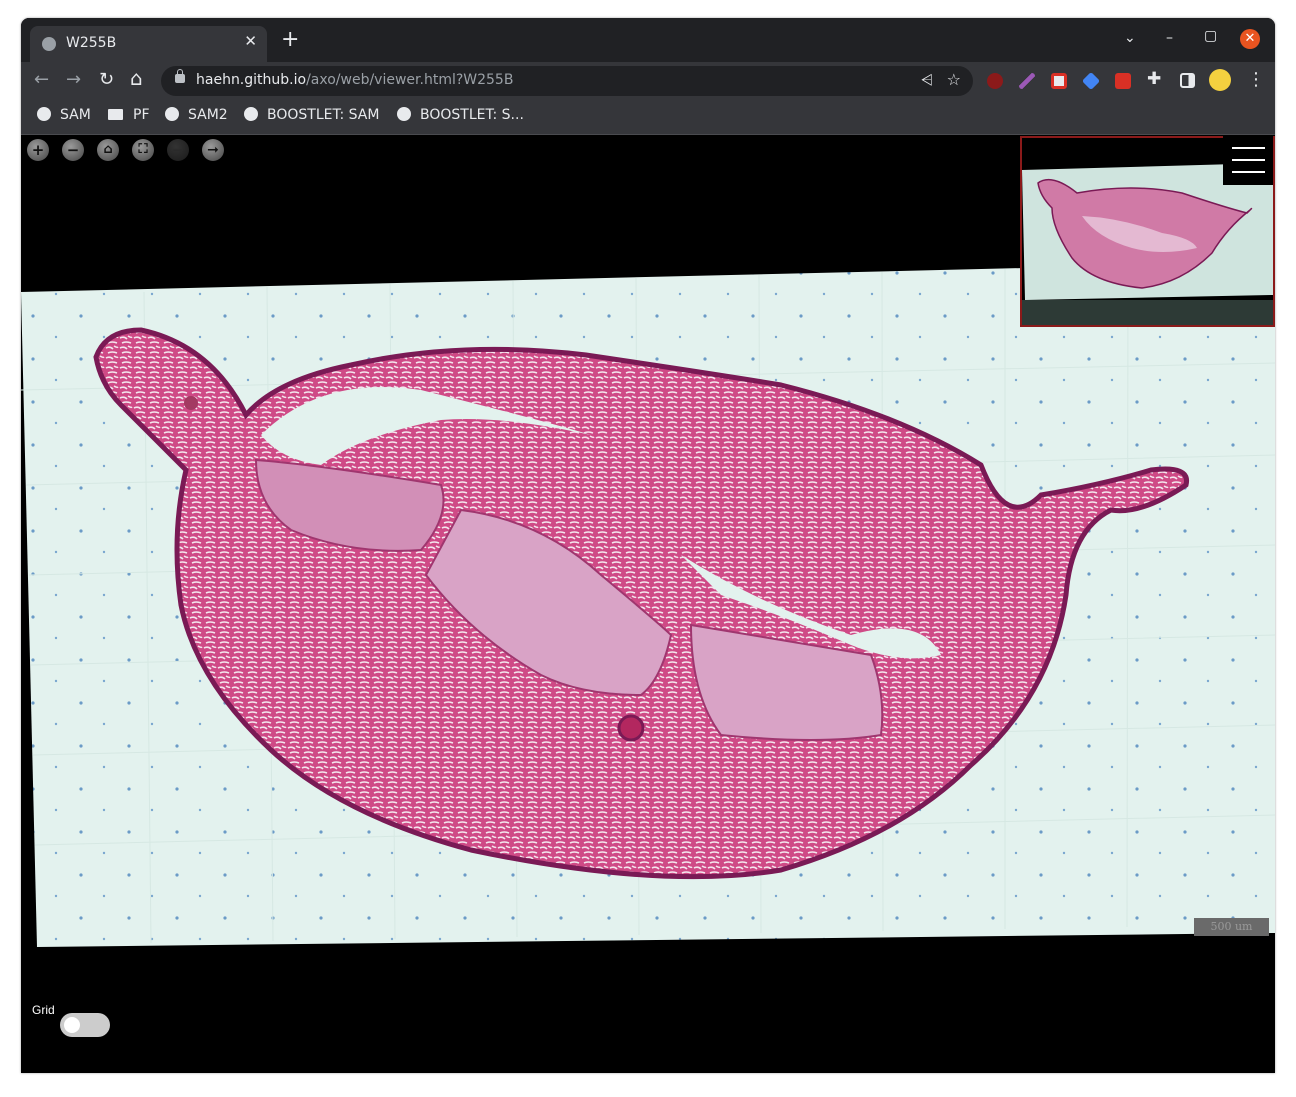 Image resolution: width=1296 pixels, height=1097 pixels. What do you see at coordinates (72, 1025) in the screenshot?
I see `toggle-knob` at bounding box center [72, 1025].